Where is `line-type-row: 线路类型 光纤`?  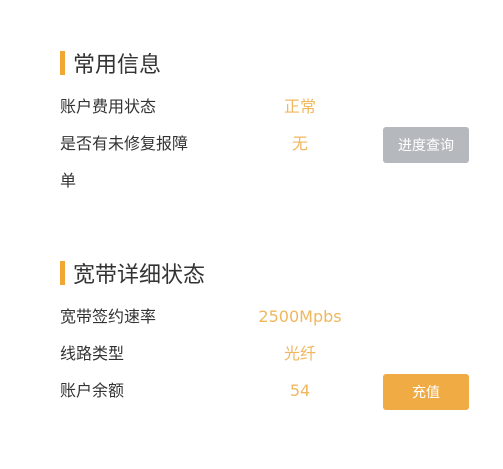 line-type-row: 线路类型 光纤 is located at coordinates (270, 354).